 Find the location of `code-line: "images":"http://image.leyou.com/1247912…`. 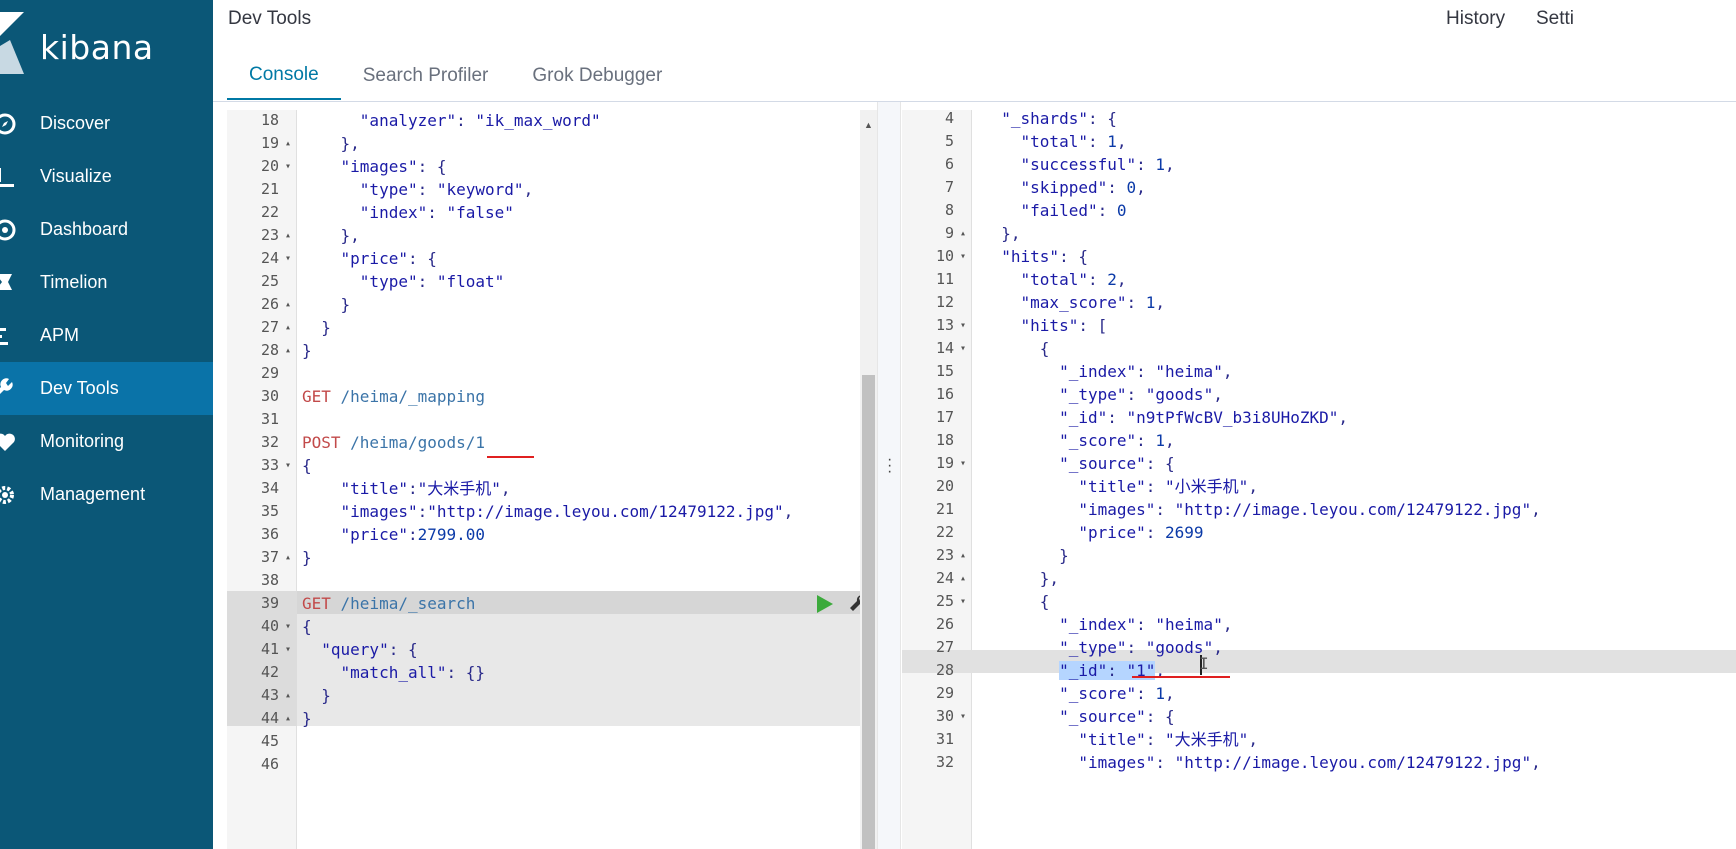

code-line: "images":"http://image.leyou.com/1247912… is located at coordinates (548, 511).